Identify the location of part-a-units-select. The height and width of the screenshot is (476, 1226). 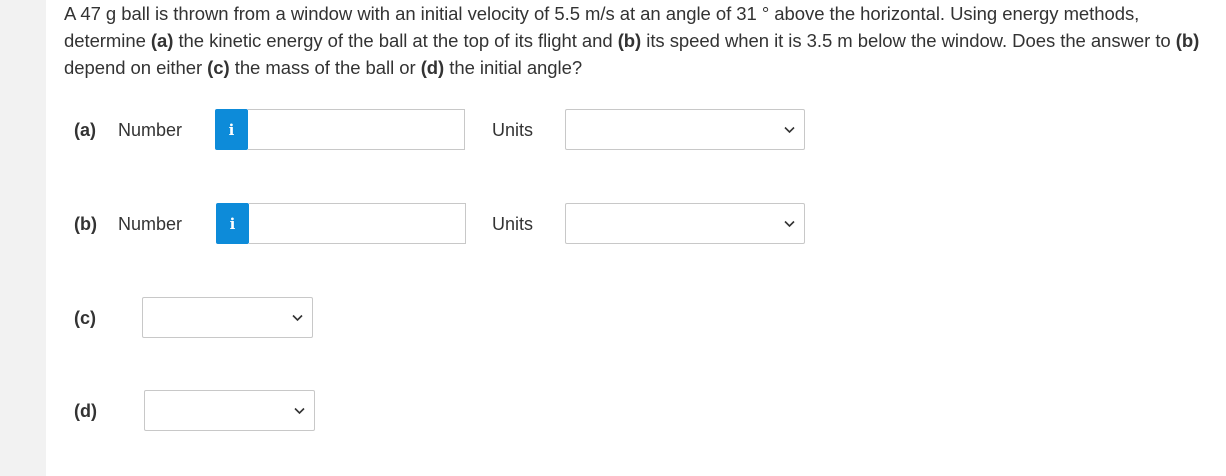
(685, 129).